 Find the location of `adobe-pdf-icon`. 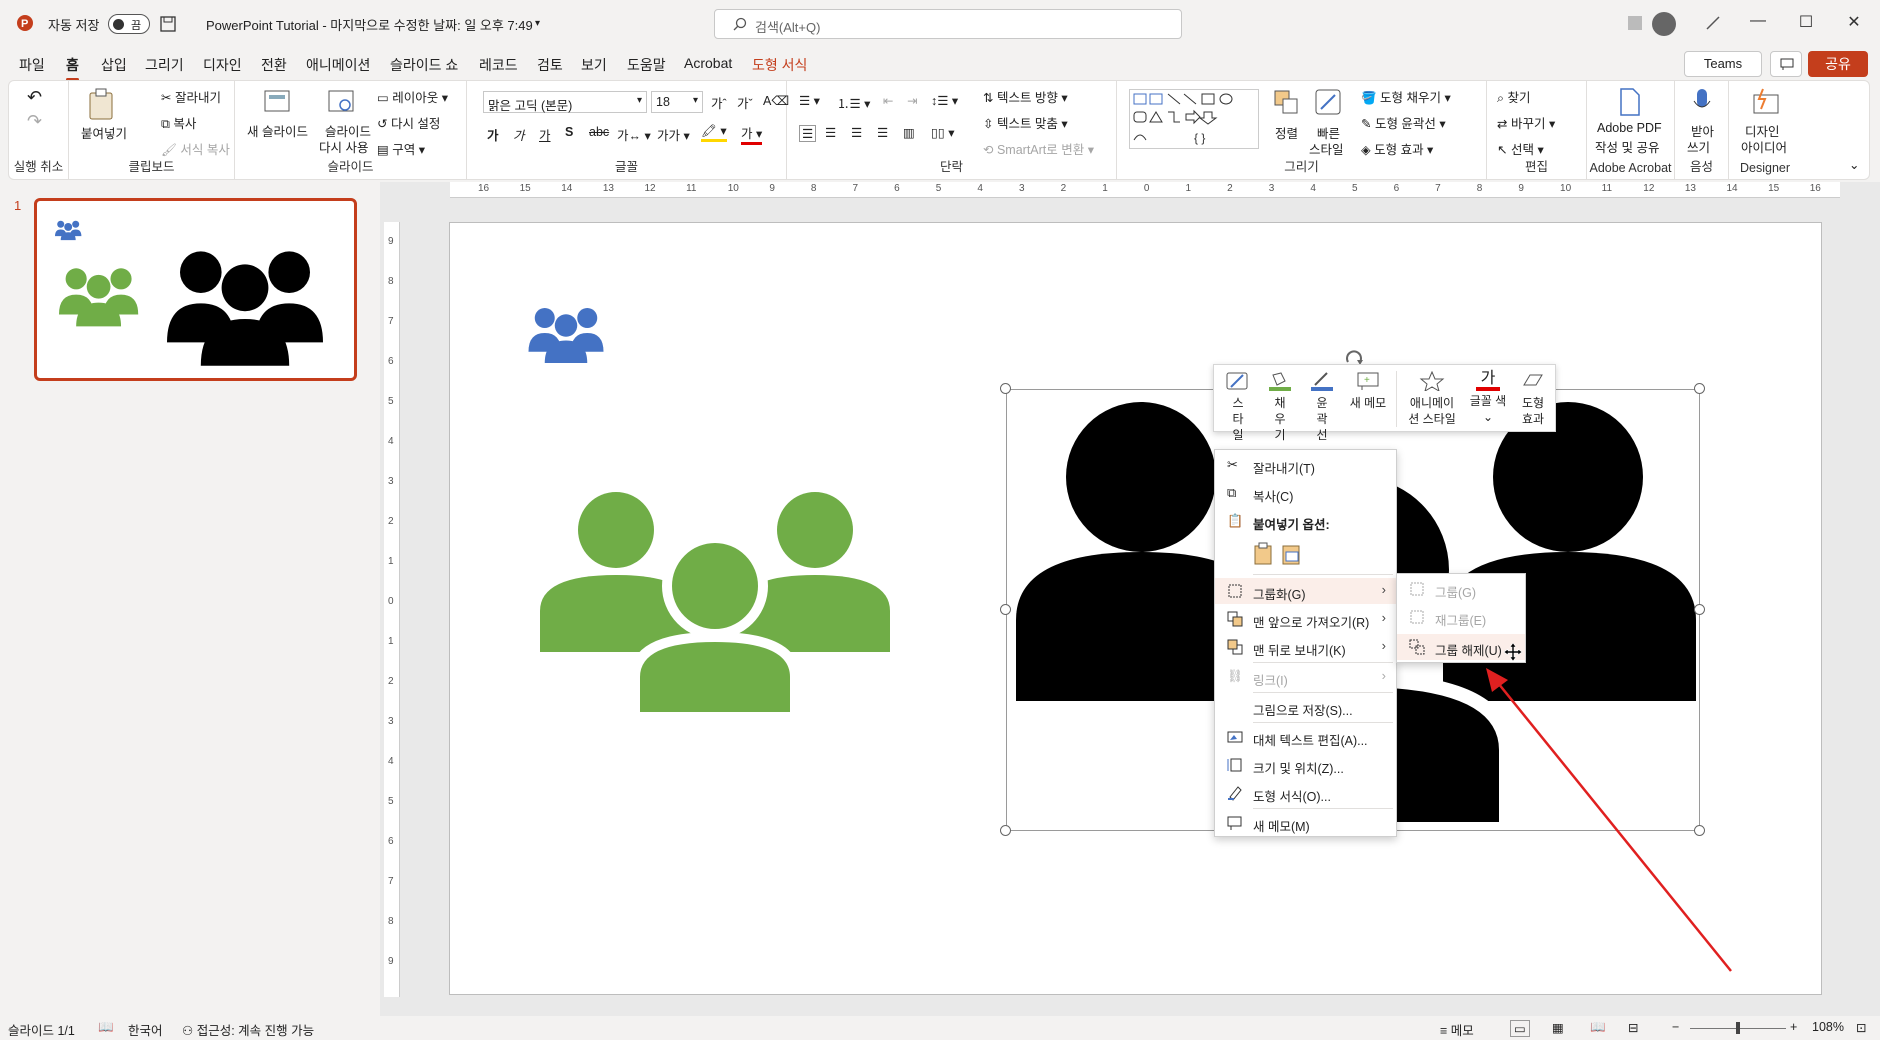

adobe-pdf-icon is located at coordinates (1630, 102).